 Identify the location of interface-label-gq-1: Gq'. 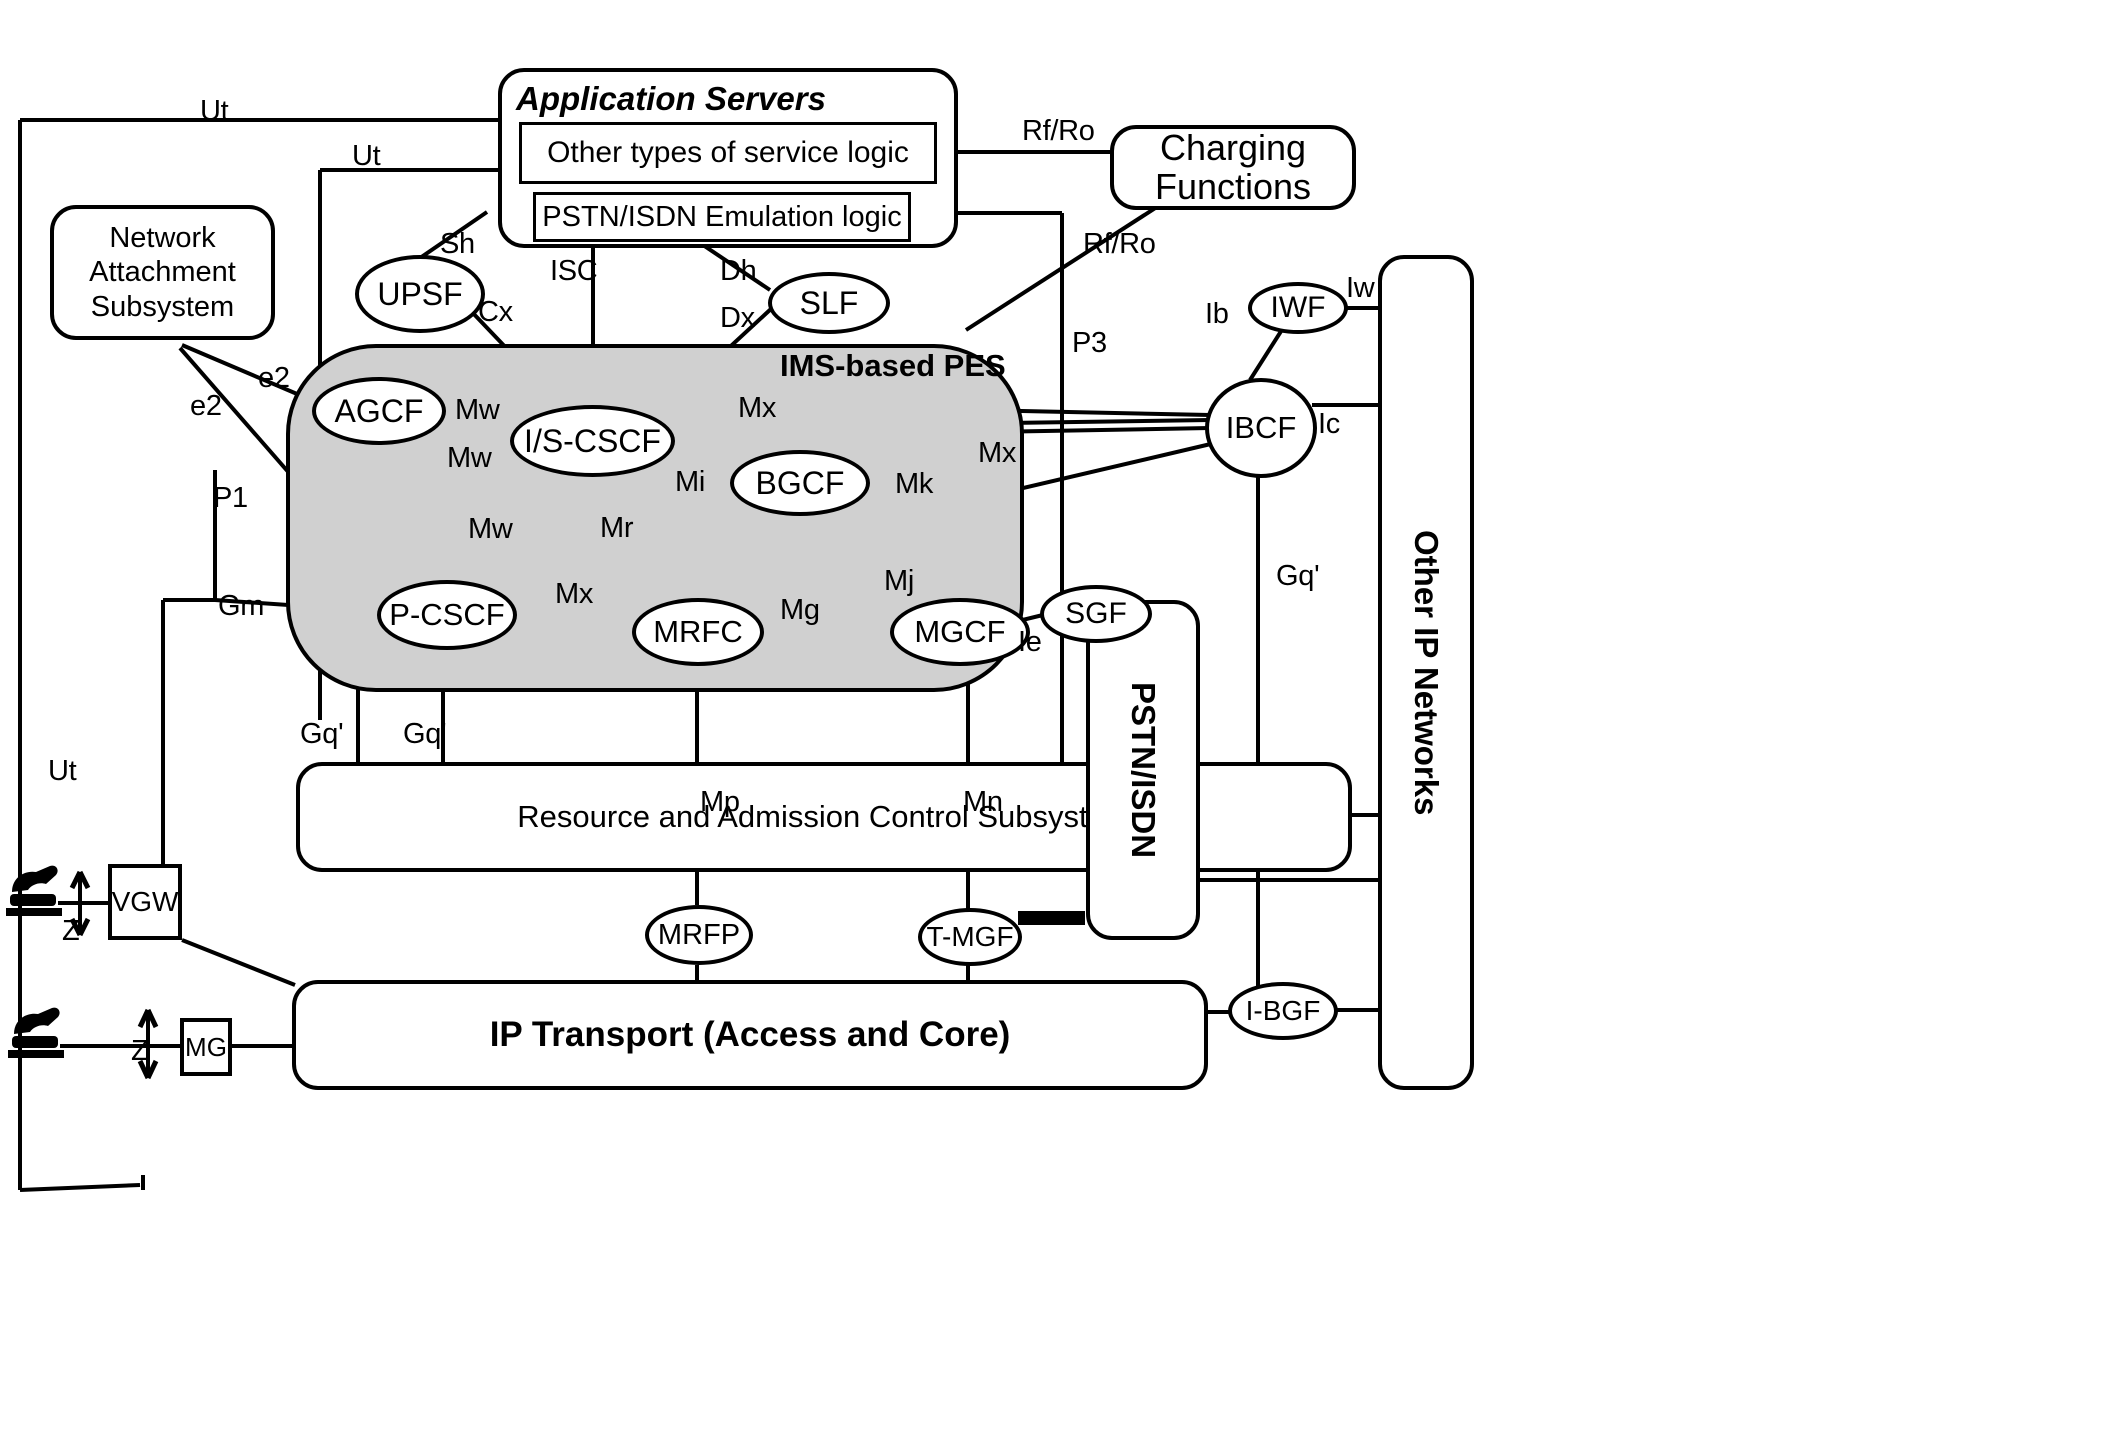
(322, 734).